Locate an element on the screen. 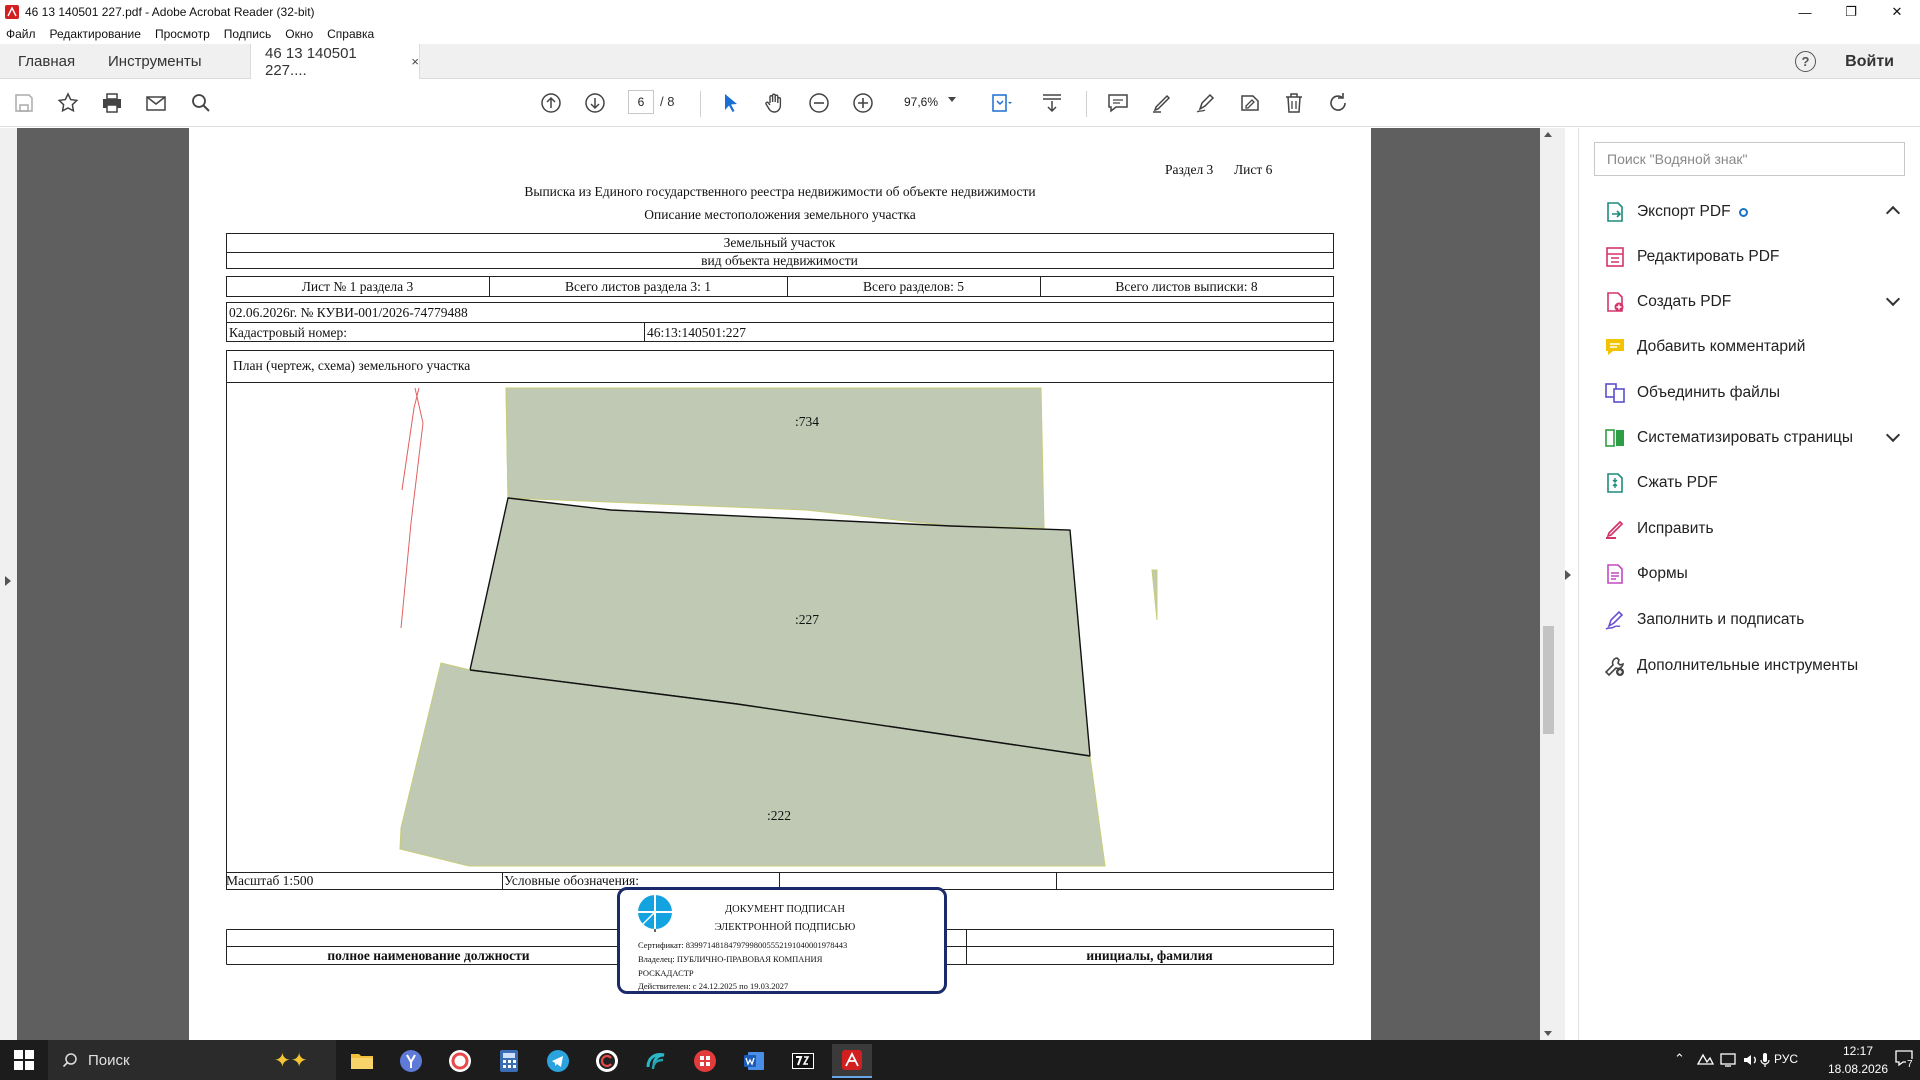  menu-help: Справка is located at coordinates (350, 34).